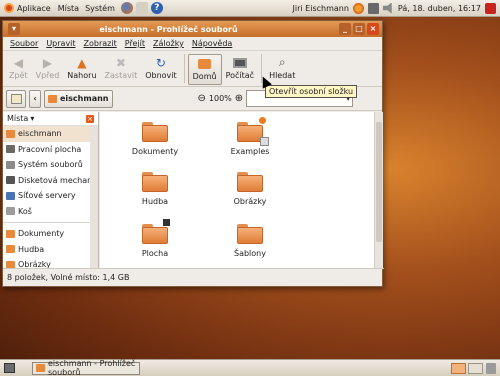  What do you see at coordinates (155, 139) in the screenshot?
I see `file-item-documents: Dokumenty` at bounding box center [155, 139].